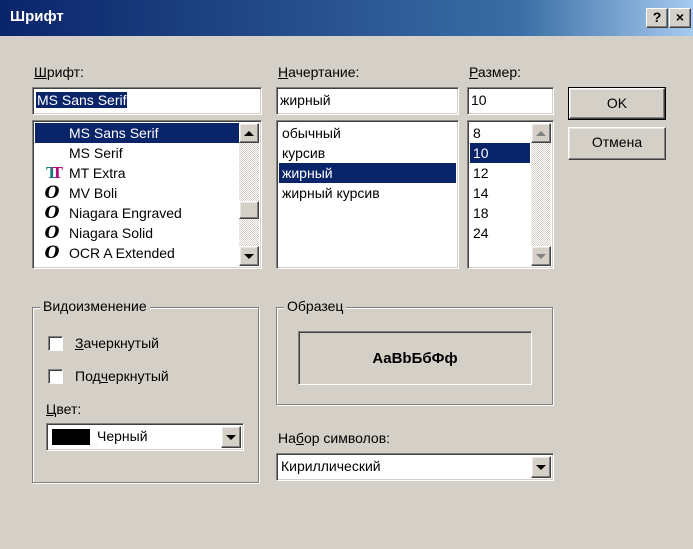 The width and height of the screenshot is (693, 549). What do you see at coordinates (96, 153) in the screenshot?
I see `font-list-item-label: MS Serif` at bounding box center [96, 153].